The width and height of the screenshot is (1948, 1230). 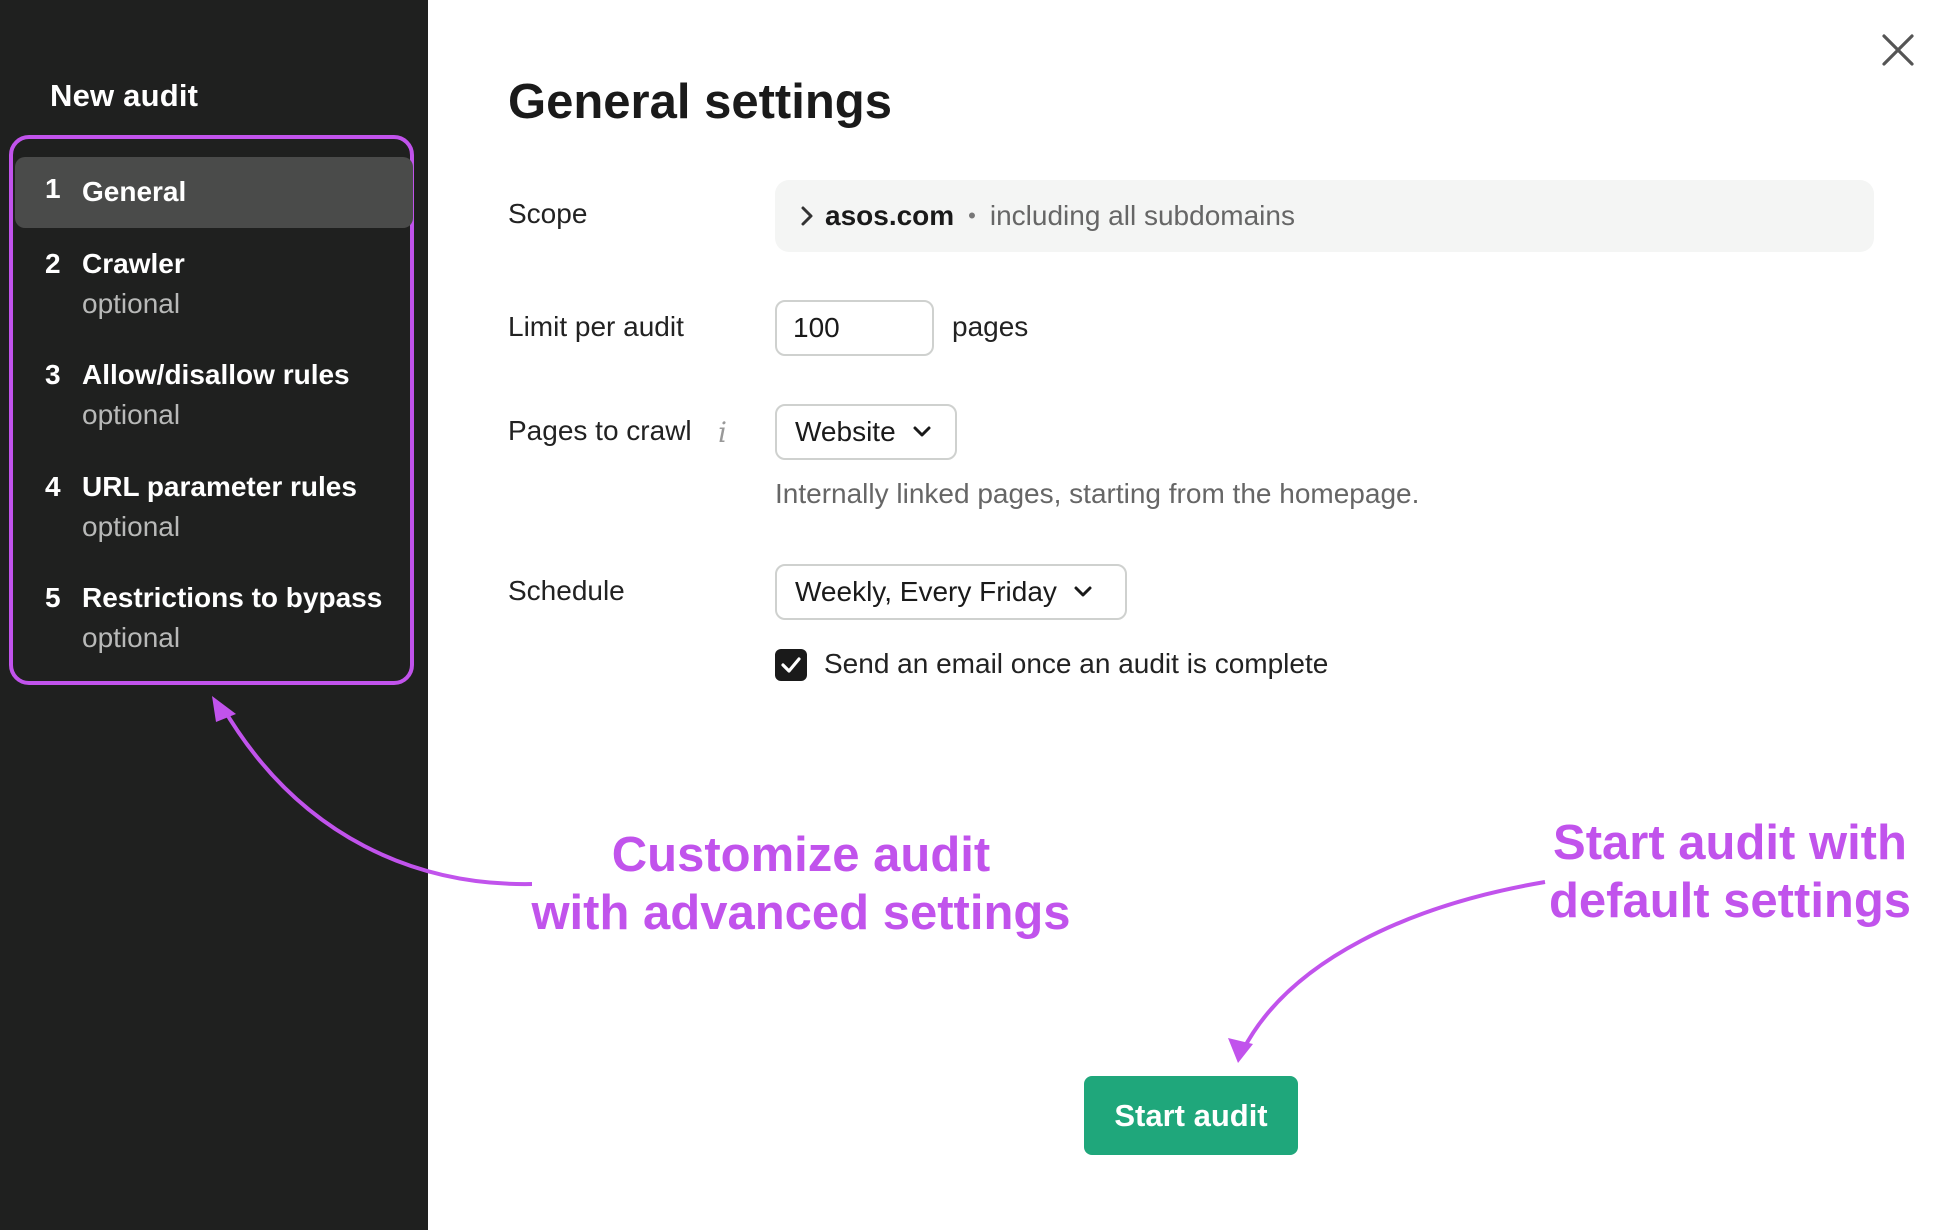 I want to click on sidebar-title: New audit, so click(x=124, y=95).